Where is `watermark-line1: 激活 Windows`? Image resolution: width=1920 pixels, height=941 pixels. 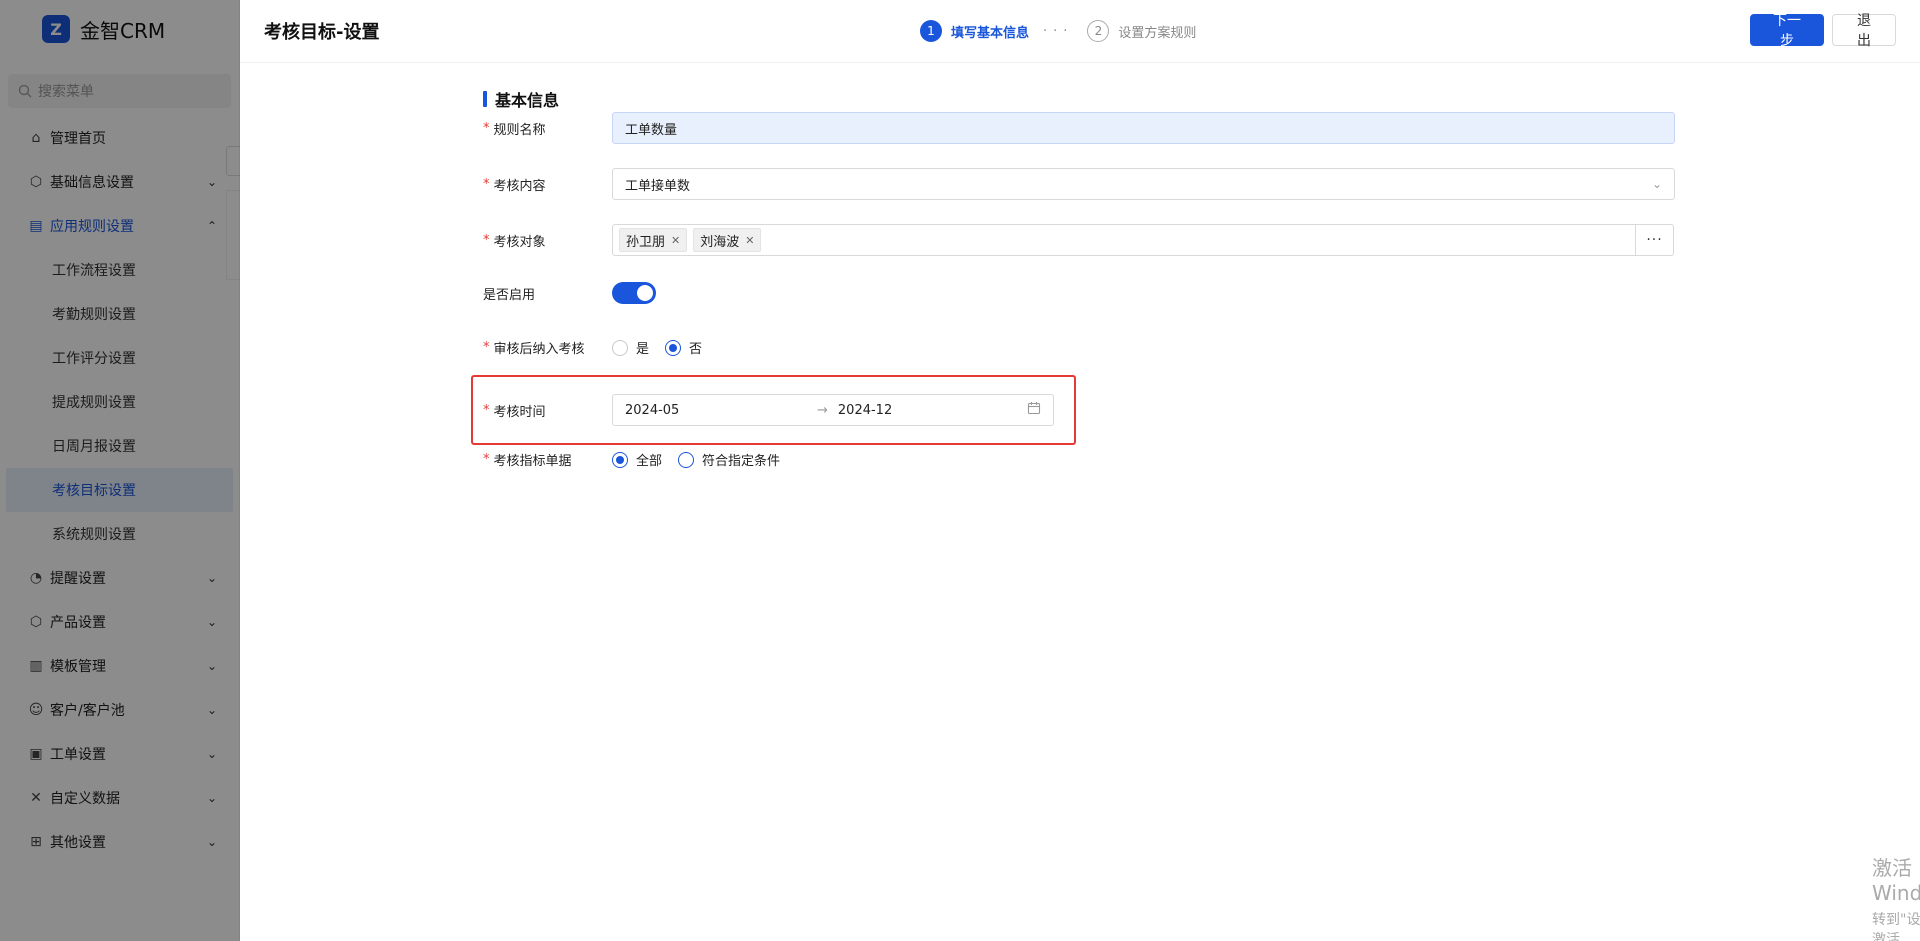 watermark-line1: 激活 Windows is located at coordinates (1896, 880).